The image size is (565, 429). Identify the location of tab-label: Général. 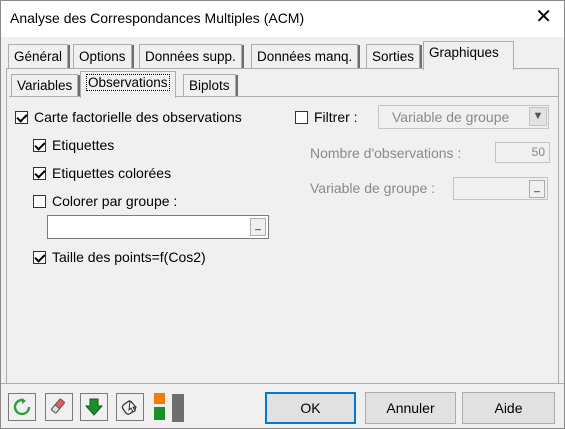
(38, 56).